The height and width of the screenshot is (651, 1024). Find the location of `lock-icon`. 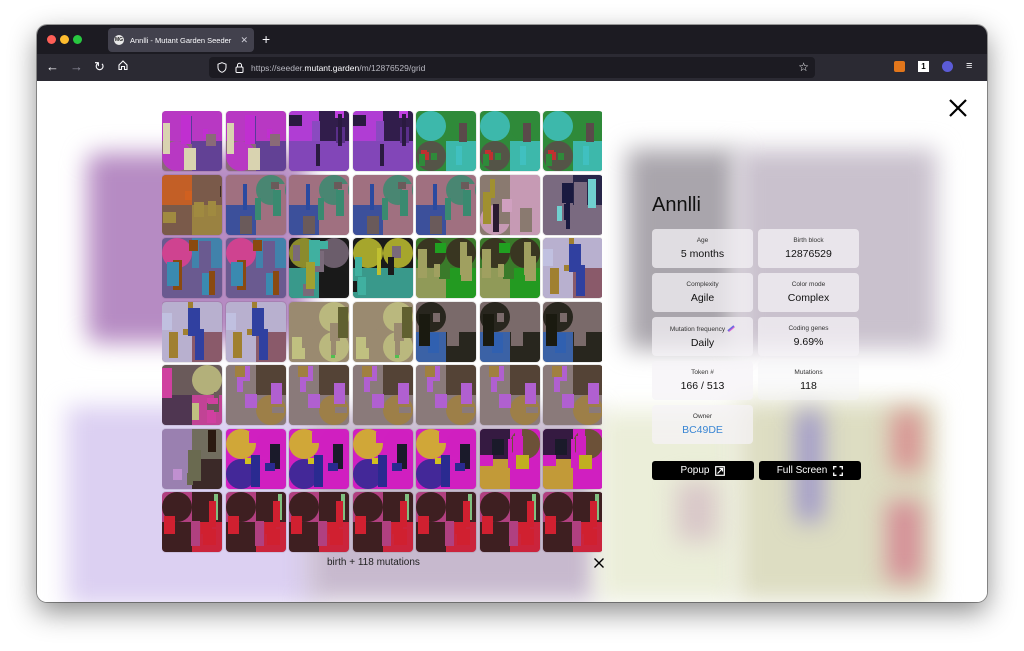

lock-icon is located at coordinates (239, 67).